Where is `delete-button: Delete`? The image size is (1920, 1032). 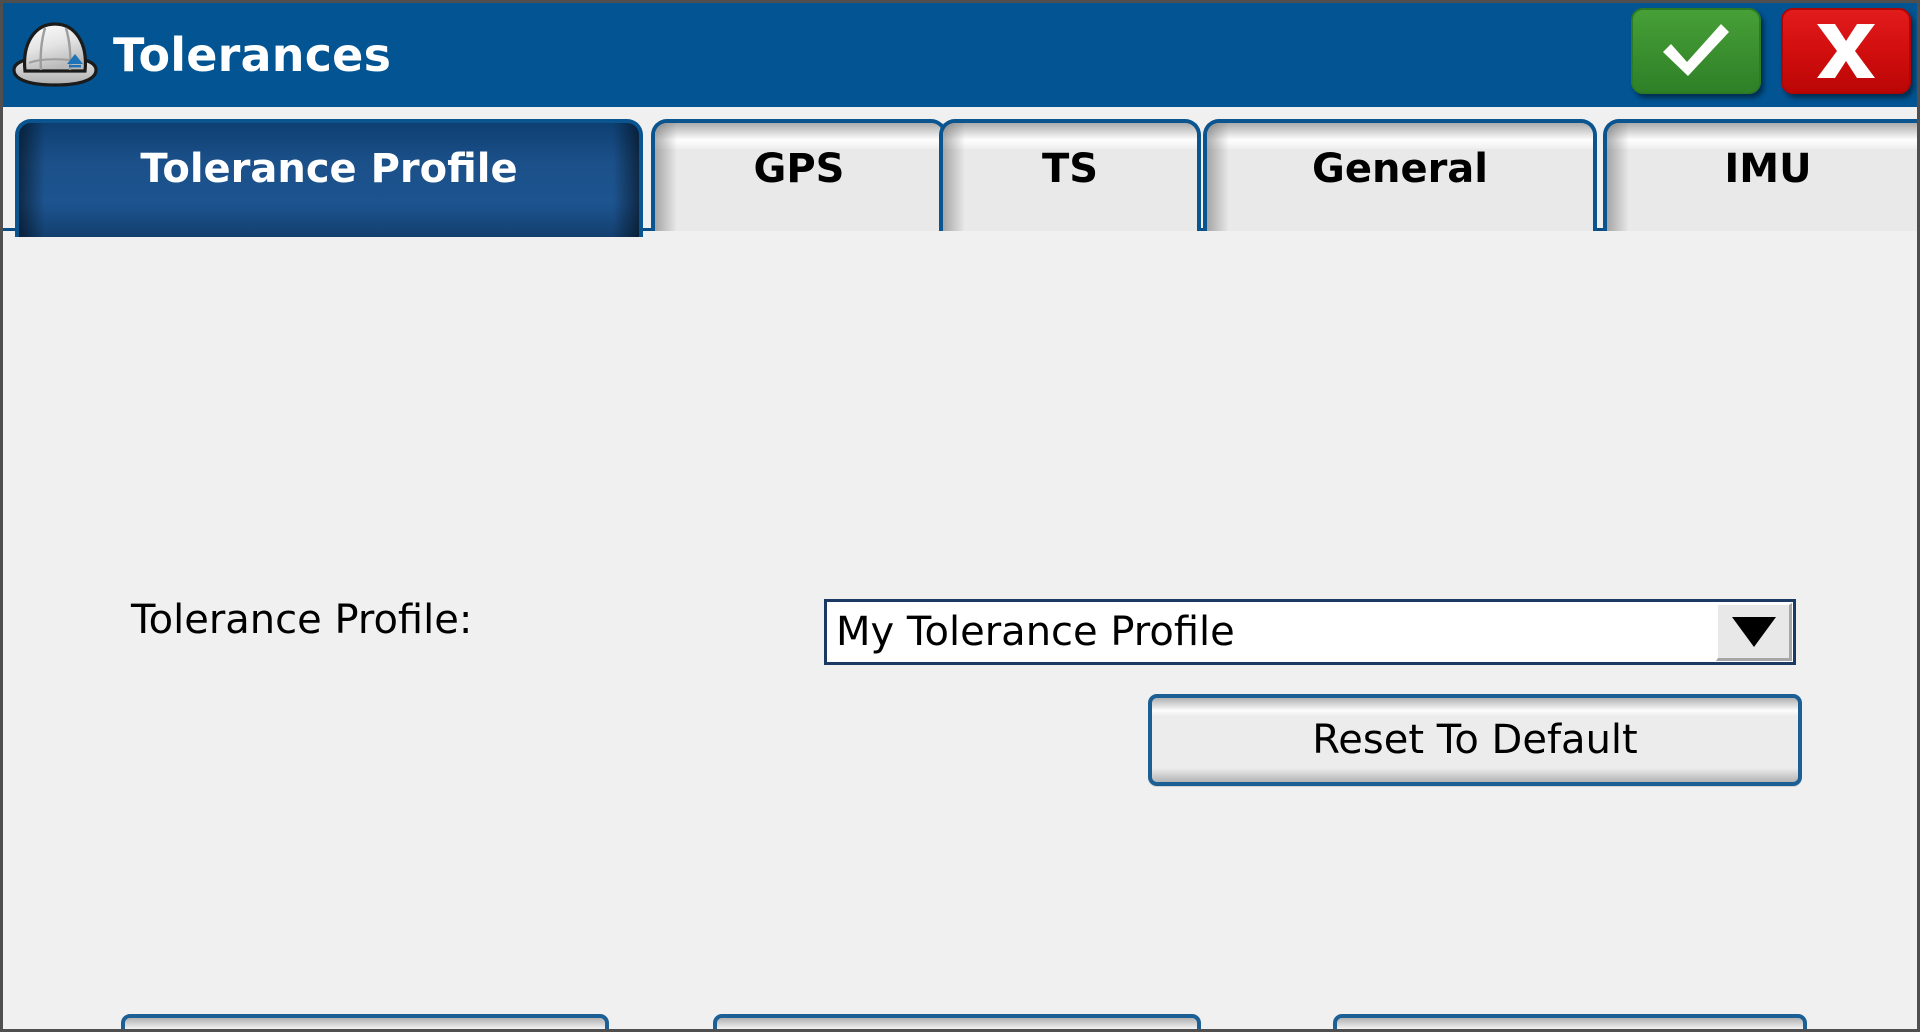 delete-button: Delete is located at coordinates (1570, 1021).